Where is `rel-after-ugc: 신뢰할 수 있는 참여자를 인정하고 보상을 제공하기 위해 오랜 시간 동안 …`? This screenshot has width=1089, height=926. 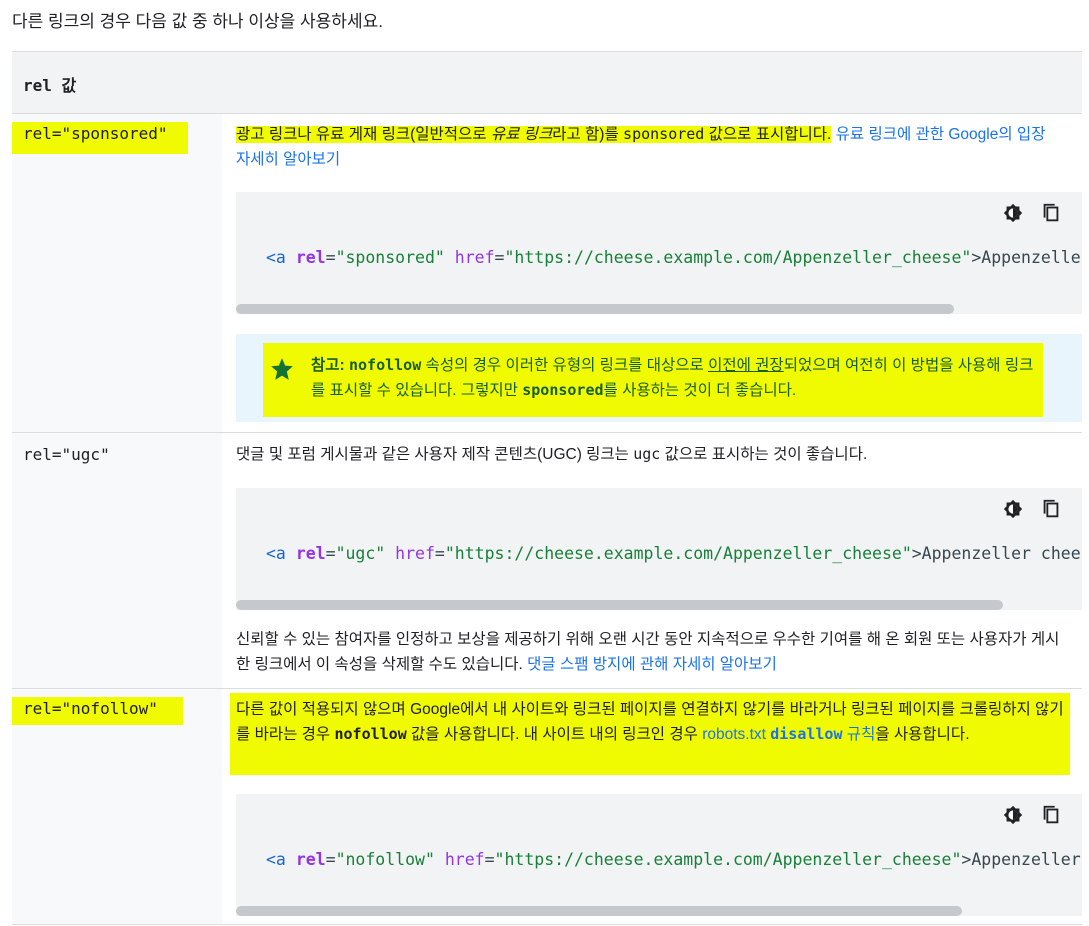
rel-after-ugc: 신뢰할 수 있는 참여자를 인정하고 보상을 제공하기 위해 오랜 시간 동안 … is located at coordinates (648, 652).